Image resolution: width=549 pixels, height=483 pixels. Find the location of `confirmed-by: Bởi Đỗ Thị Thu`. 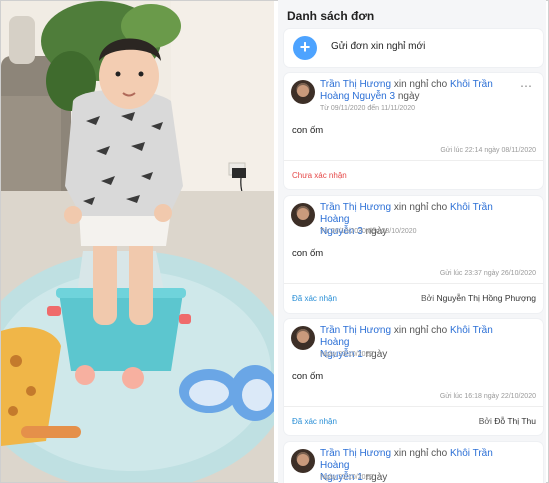

confirmed-by: Bởi Đỗ Thị Thu is located at coordinates (507, 421).